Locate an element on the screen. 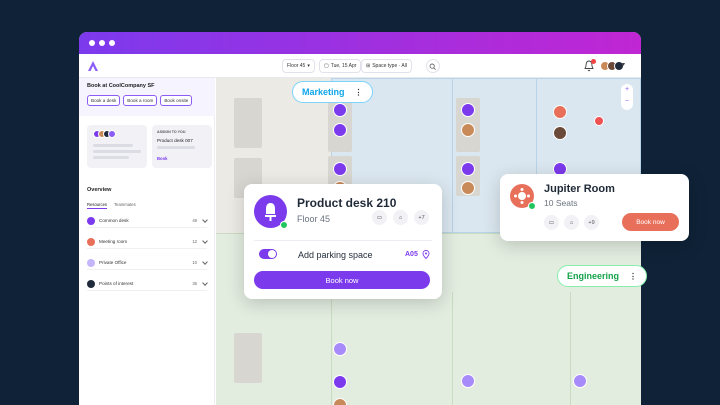 The height and width of the screenshot is (405, 720). screen-icon: ▭ is located at coordinates (551, 222).